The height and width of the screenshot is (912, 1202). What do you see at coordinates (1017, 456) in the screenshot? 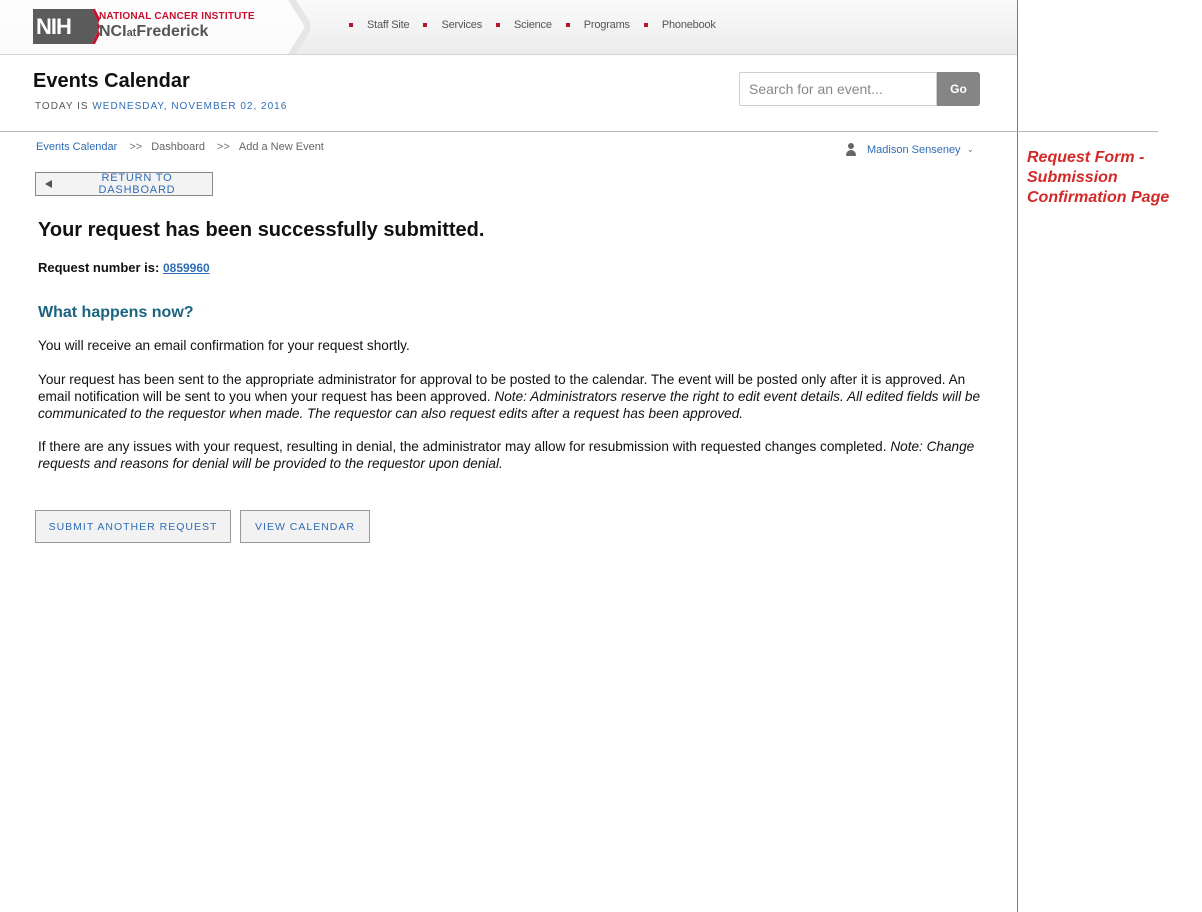
I see `annotation-divider` at bounding box center [1017, 456].